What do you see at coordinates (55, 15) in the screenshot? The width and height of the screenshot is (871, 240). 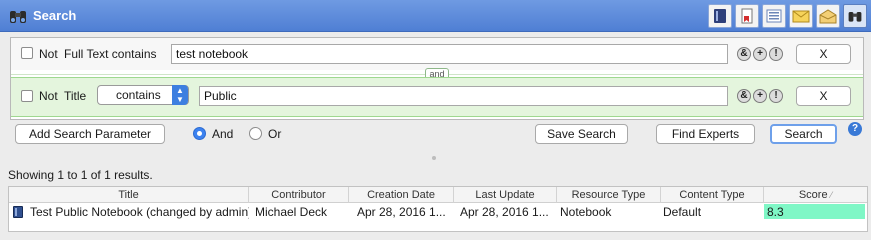 I see `window-title: Search` at bounding box center [55, 15].